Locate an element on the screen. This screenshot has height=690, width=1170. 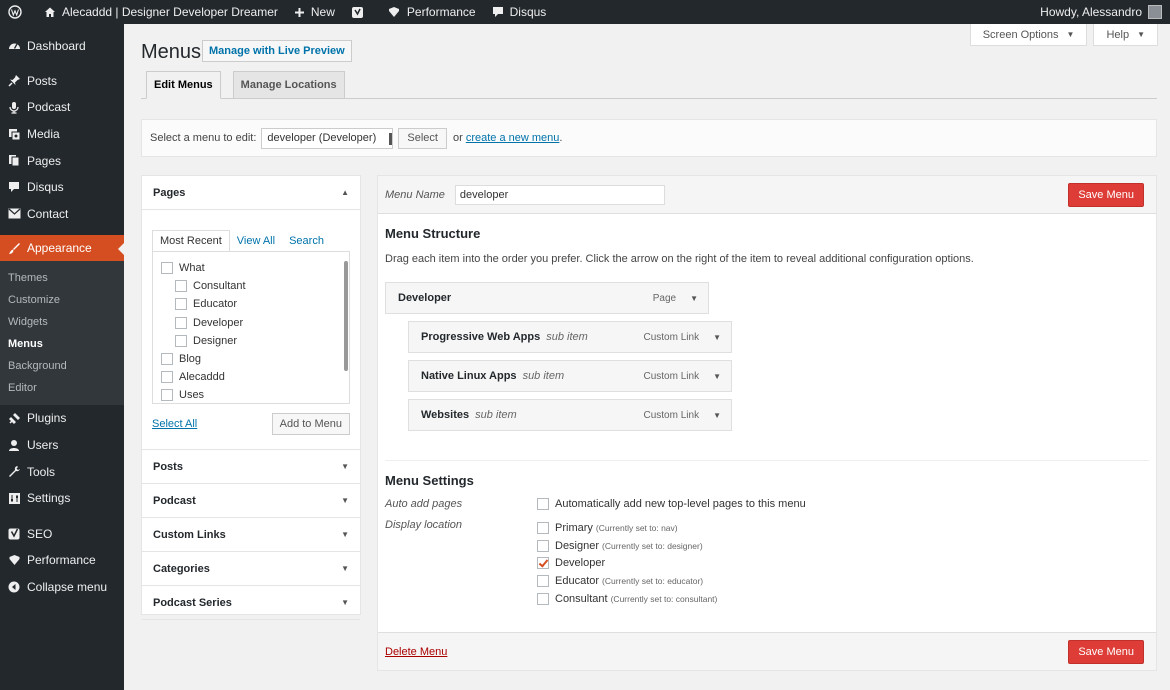
sidebar-item-podcast: Podcast is located at coordinates (62, 107).